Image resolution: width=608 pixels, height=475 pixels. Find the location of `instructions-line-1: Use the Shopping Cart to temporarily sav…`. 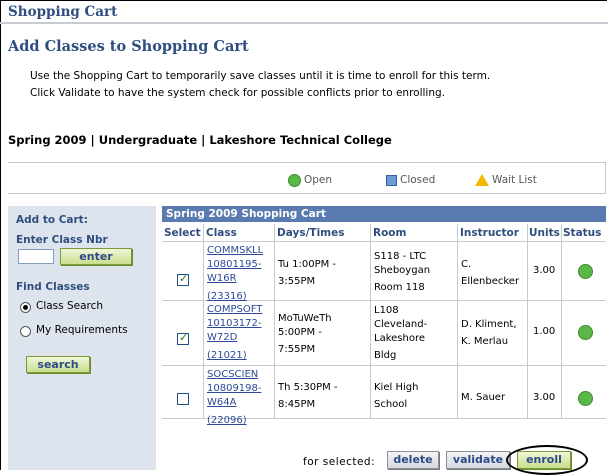

instructions-line-1: Use the Shopping Cart to temporarily sav… is located at coordinates (260, 76).